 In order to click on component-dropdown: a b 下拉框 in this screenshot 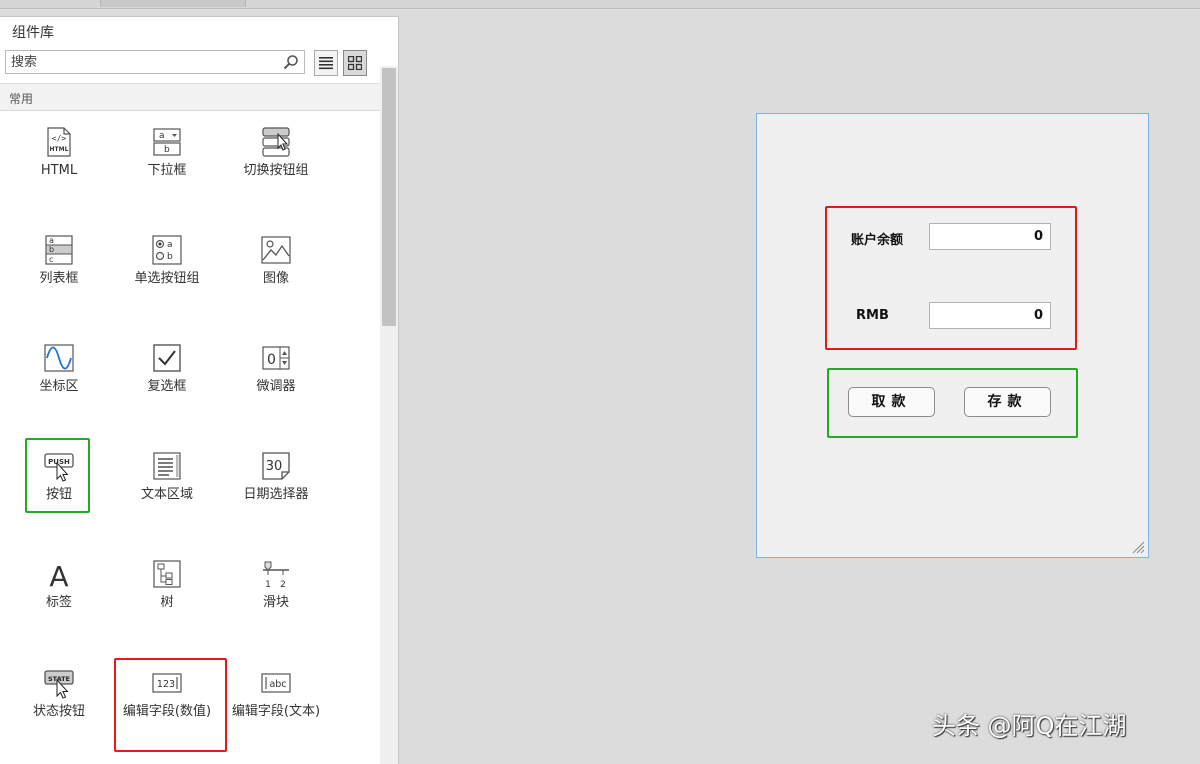, I will do `click(167, 153)`.